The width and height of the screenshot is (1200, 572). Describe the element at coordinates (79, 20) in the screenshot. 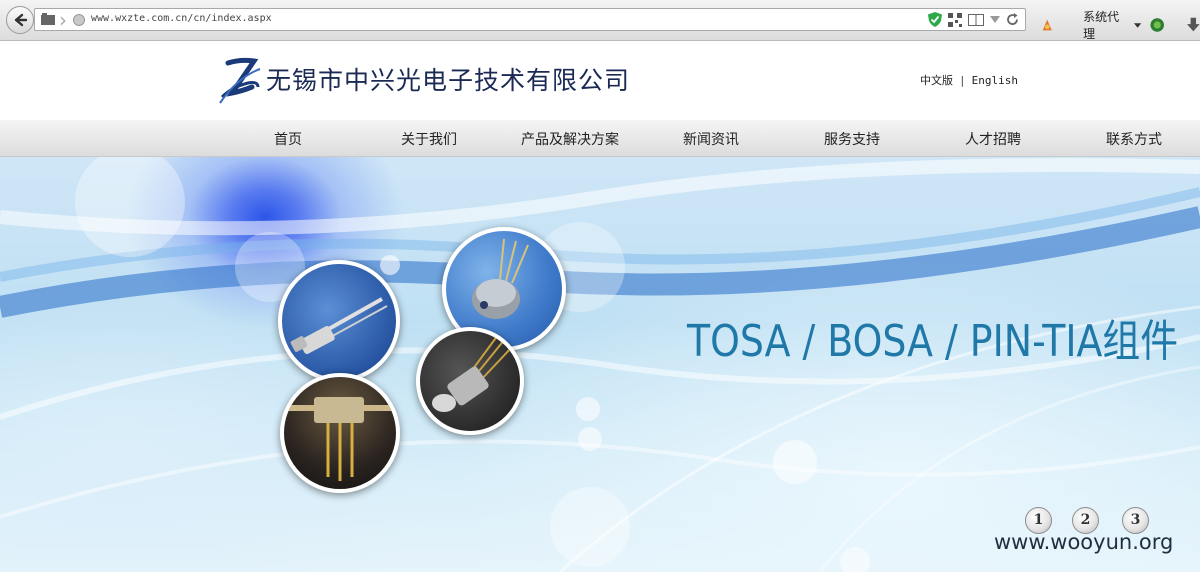

I see `globe-icon` at that location.